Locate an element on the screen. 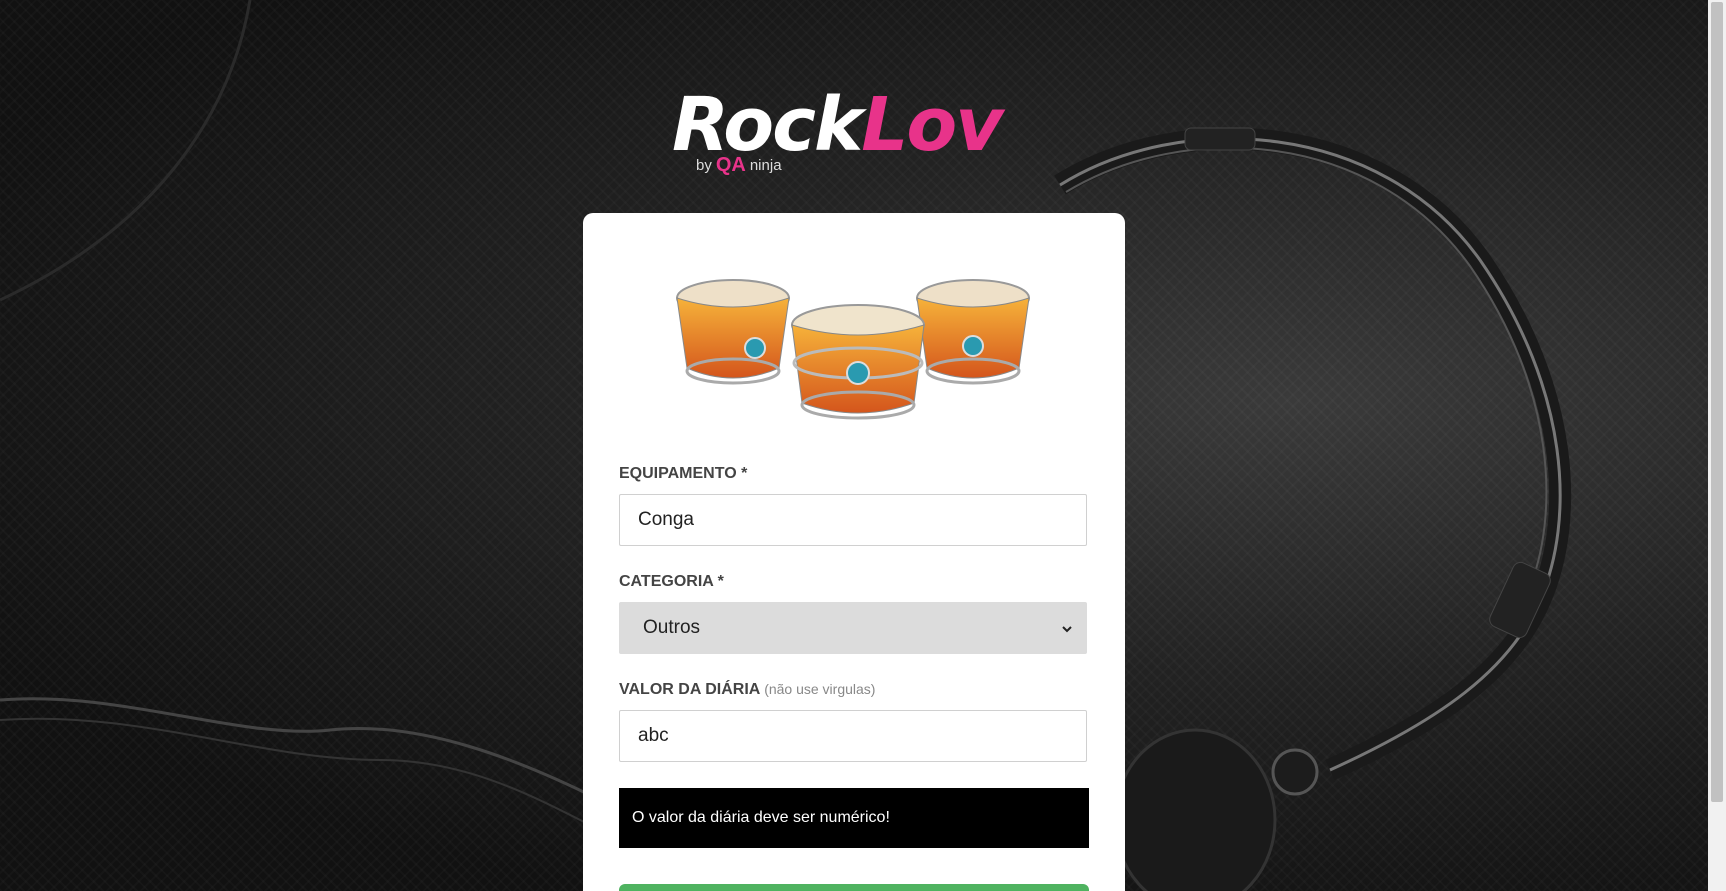 The width and height of the screenshot is (1726, 891). error-message: O valor da diária deve ser numérico! is located at coordinates (761, 817).